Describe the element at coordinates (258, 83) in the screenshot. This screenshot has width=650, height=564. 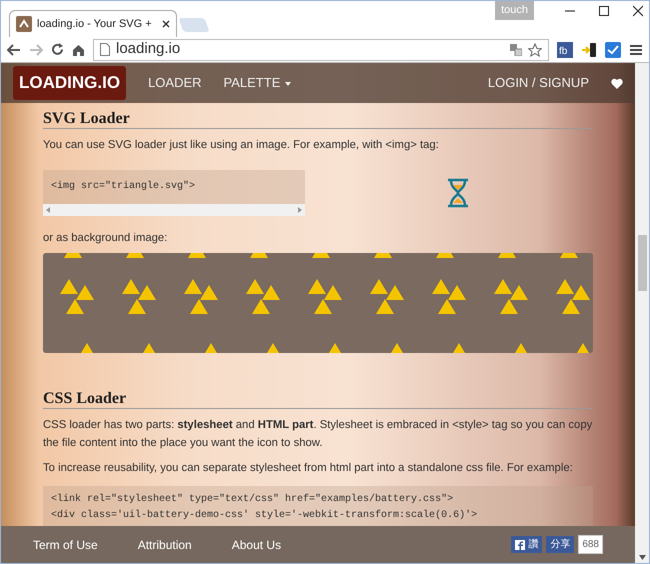
I see `nav-link: PALETTE` at that location.